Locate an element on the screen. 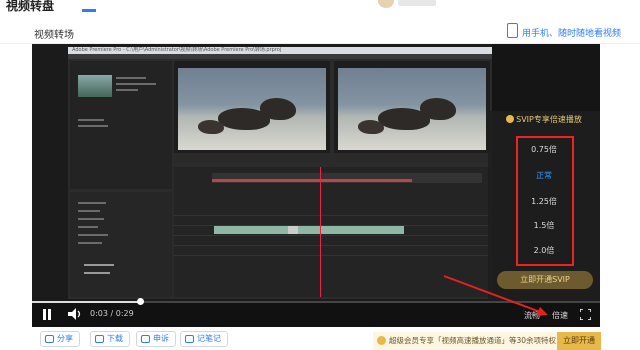 The image size is (640, 350). speed-option: 1.5倍 is located at coordinates (544, 225).